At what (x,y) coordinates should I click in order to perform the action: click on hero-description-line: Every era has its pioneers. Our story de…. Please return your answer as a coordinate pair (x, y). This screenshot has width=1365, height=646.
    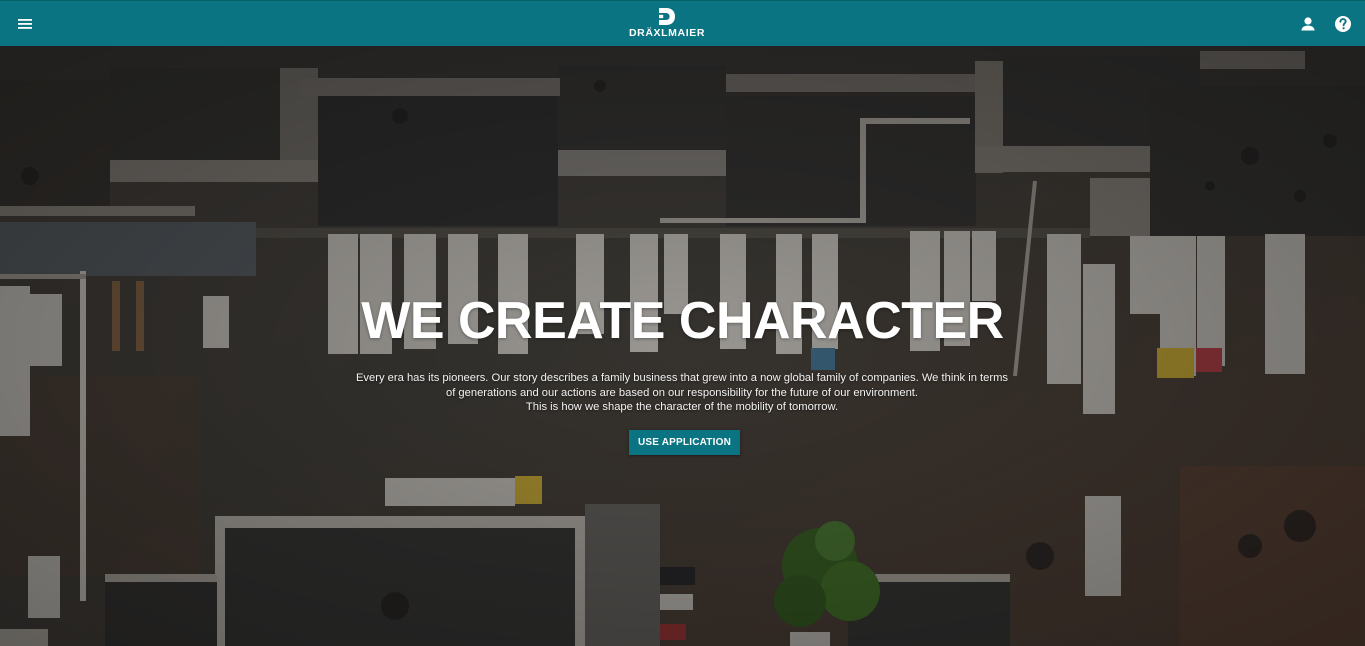
    Looking at the image, I should click on (682, 378).